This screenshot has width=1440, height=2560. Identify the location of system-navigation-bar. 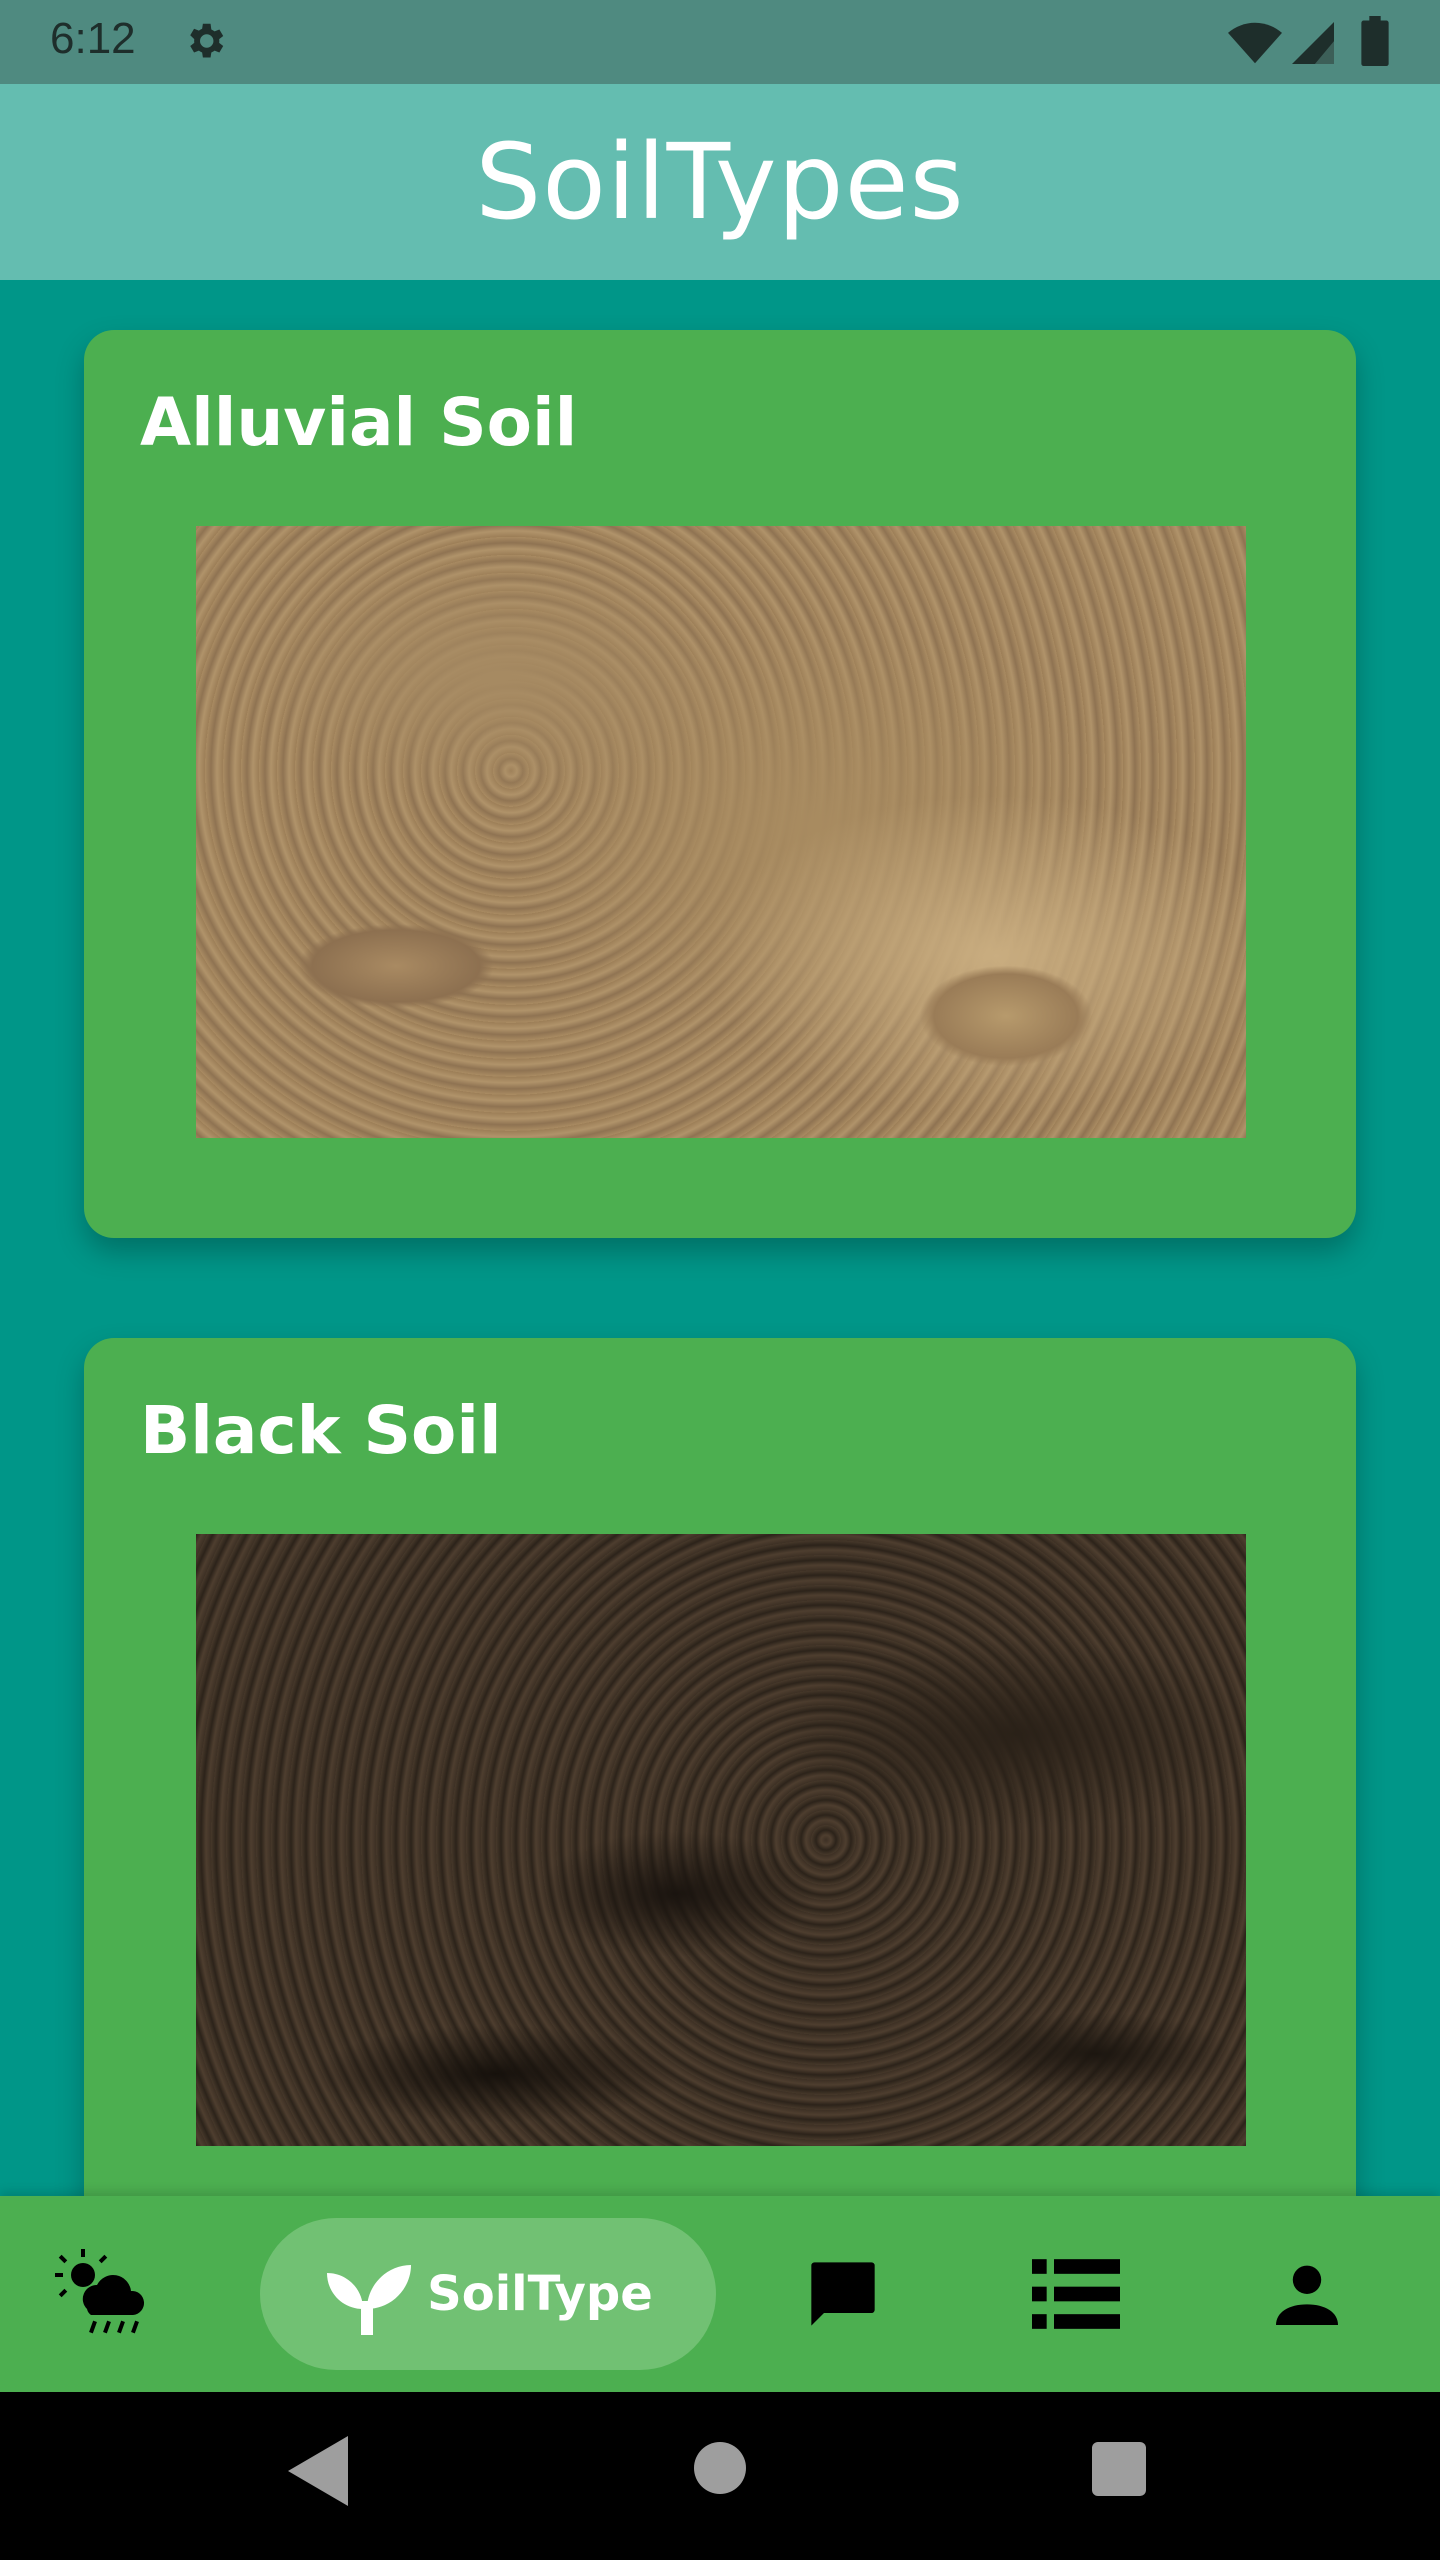
(720, 2476).